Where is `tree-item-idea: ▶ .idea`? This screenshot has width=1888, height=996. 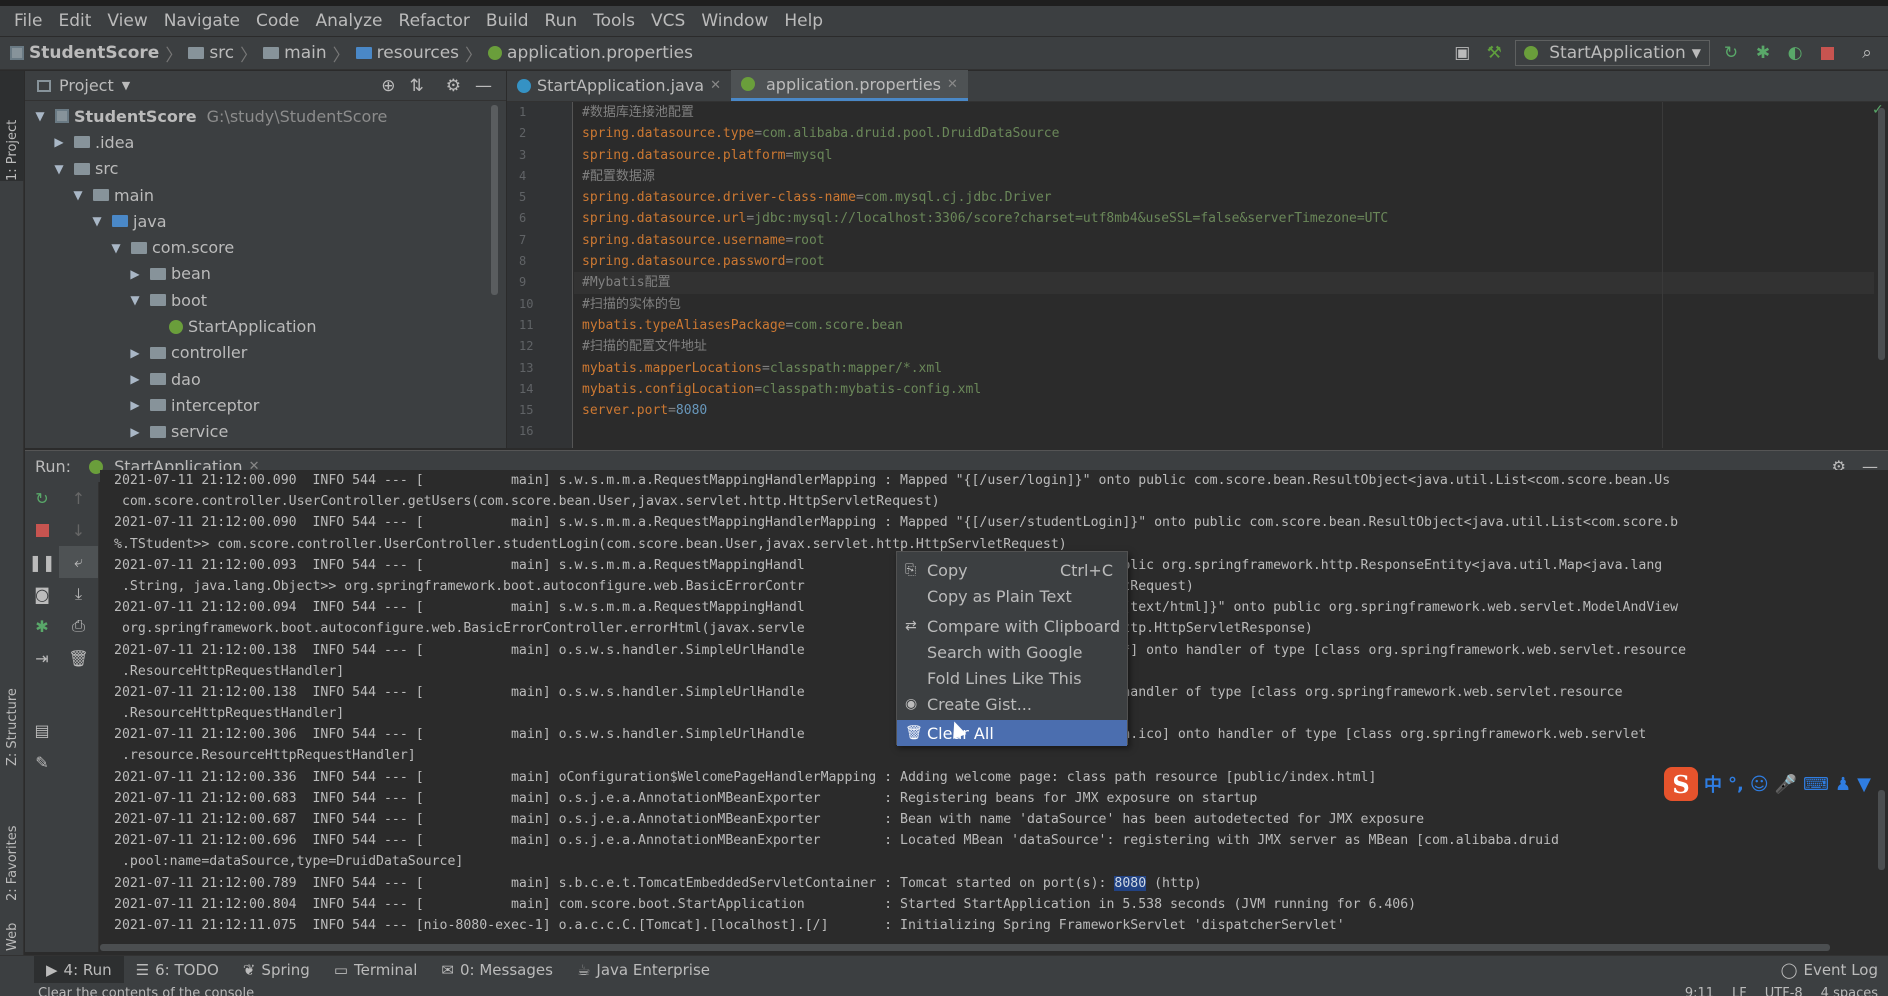 tree-item-idea: ▶ .idea is located at coordinates (265, 142).